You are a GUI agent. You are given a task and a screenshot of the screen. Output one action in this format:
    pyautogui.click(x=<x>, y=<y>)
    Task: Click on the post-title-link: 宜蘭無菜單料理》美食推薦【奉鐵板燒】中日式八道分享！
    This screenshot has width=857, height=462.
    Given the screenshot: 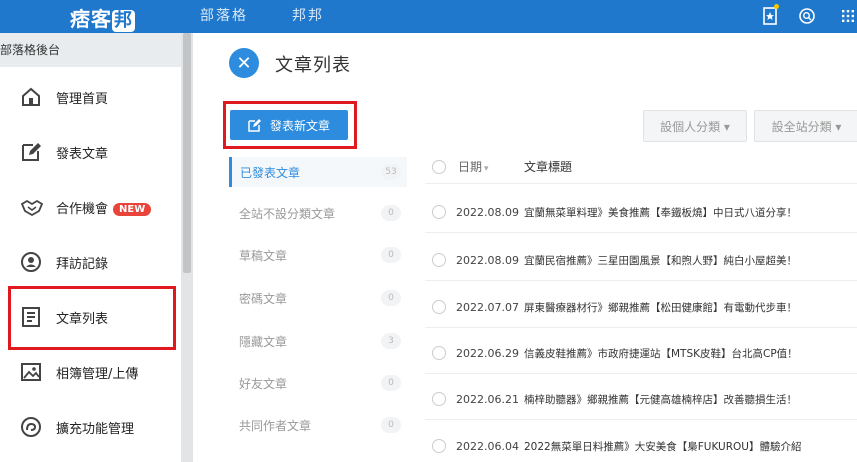 What is the action you would take?
    pyautogui.click(x=660, y=212)
    